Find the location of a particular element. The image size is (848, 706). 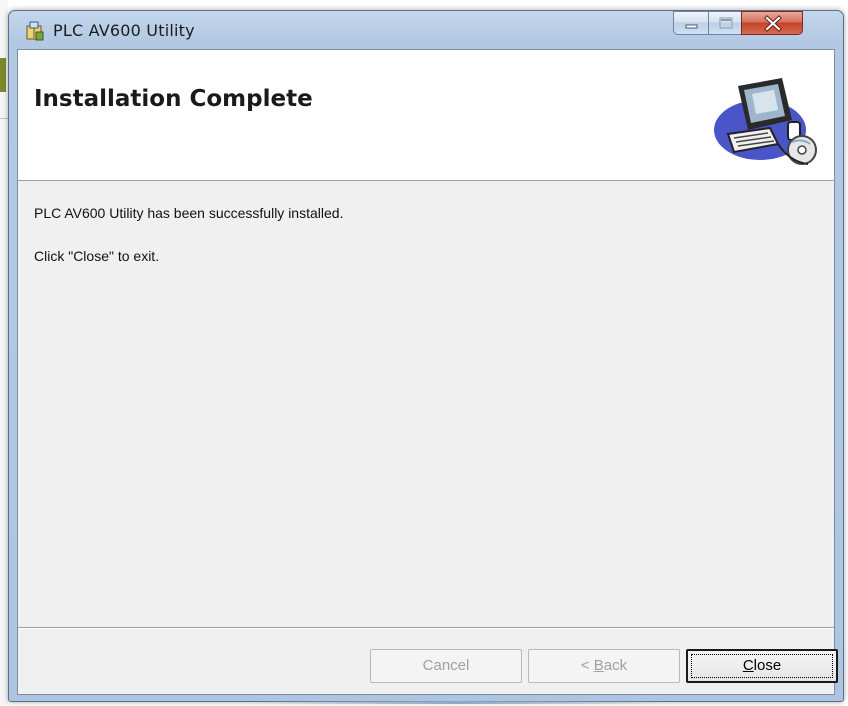

computer-install-icon is located at coordinates (765, 121).